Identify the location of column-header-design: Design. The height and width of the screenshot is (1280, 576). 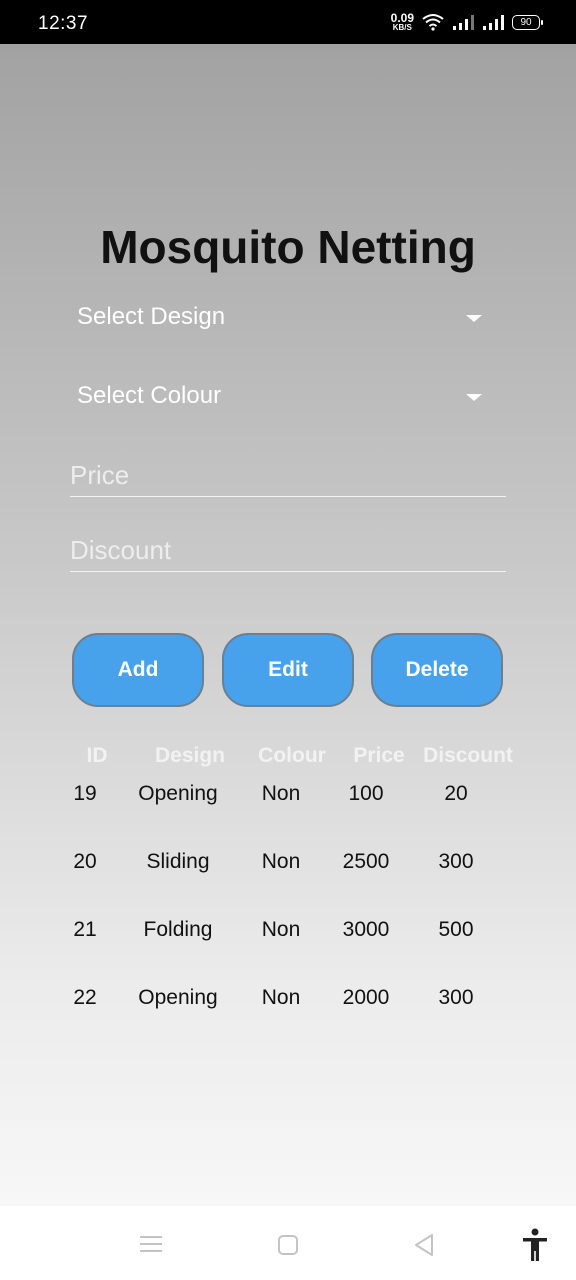
(190, 755).